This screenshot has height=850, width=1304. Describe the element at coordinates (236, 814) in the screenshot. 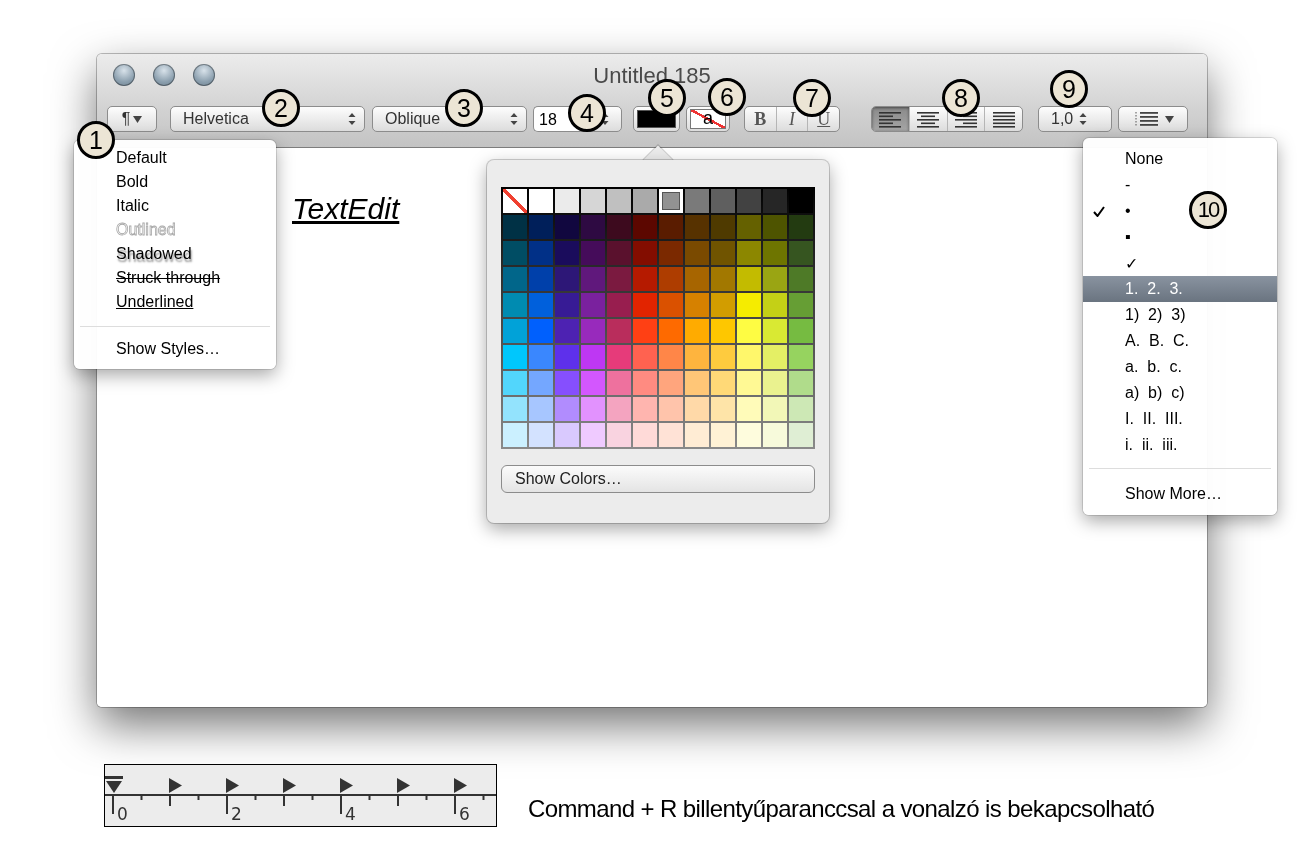

I see `ruler-label: 2` at that location.